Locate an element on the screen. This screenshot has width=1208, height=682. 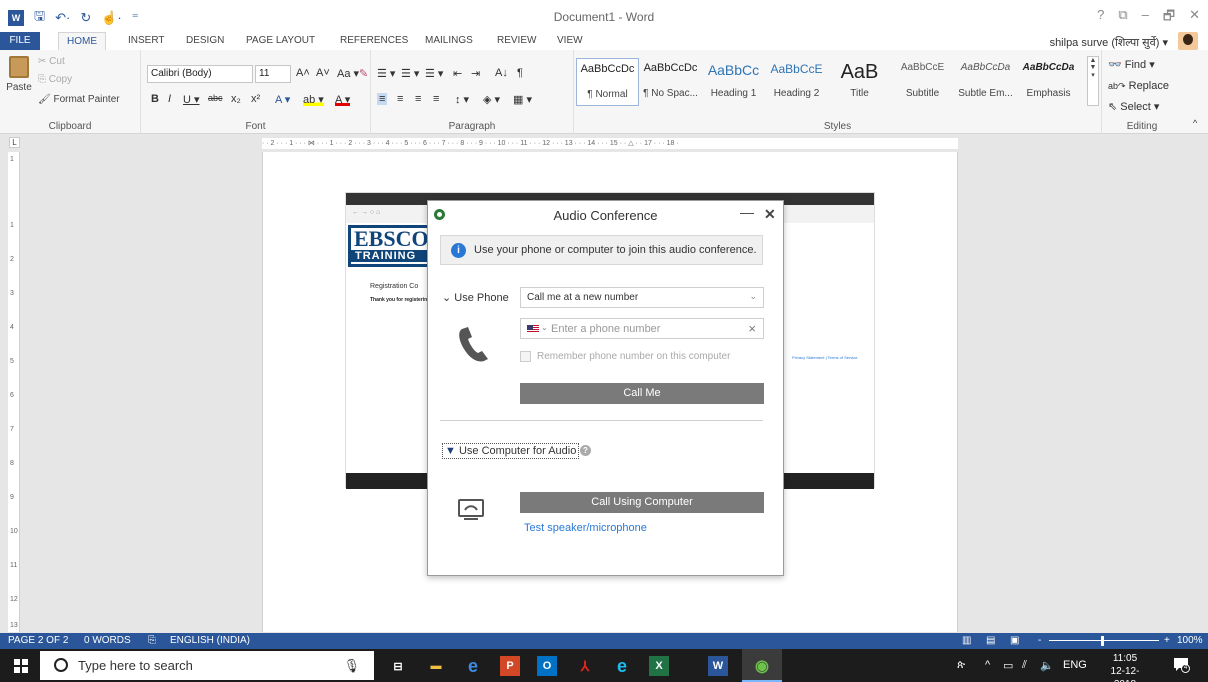
replace-button: ab↷ Replace is located at coordinates (1138, 86).